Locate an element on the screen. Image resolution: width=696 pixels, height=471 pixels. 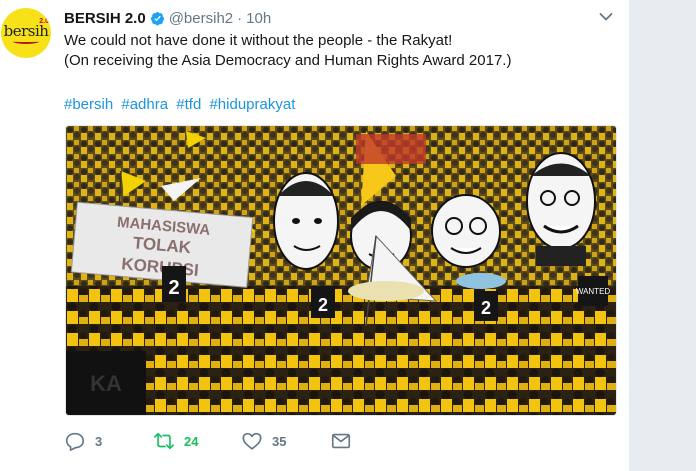
avatar-swoosh is located at coordinates (26, 41).